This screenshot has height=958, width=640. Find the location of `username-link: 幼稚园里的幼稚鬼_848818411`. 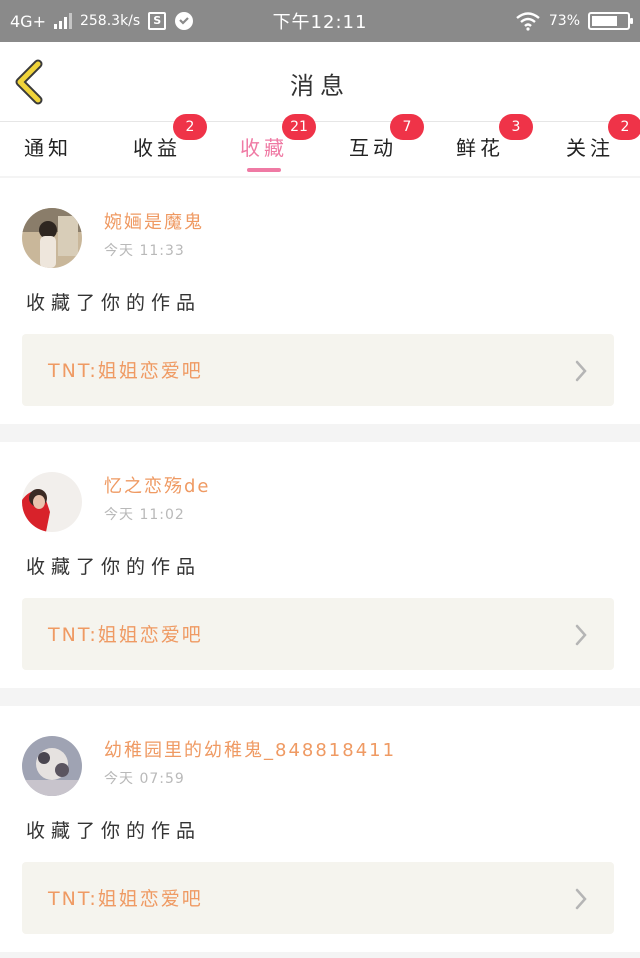

username-link: 幼稚园里的幼稚鬼_848818411 is located at coordinates (250, 749).